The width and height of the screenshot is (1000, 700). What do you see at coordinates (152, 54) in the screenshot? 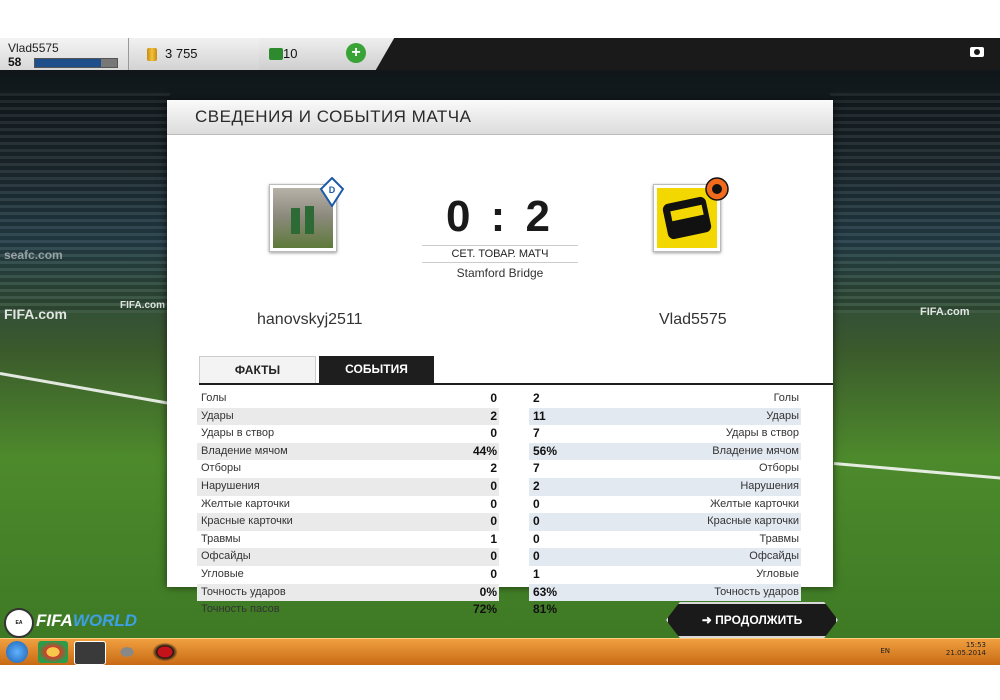
I see `coins-icon` at bounding box center [152, 54].